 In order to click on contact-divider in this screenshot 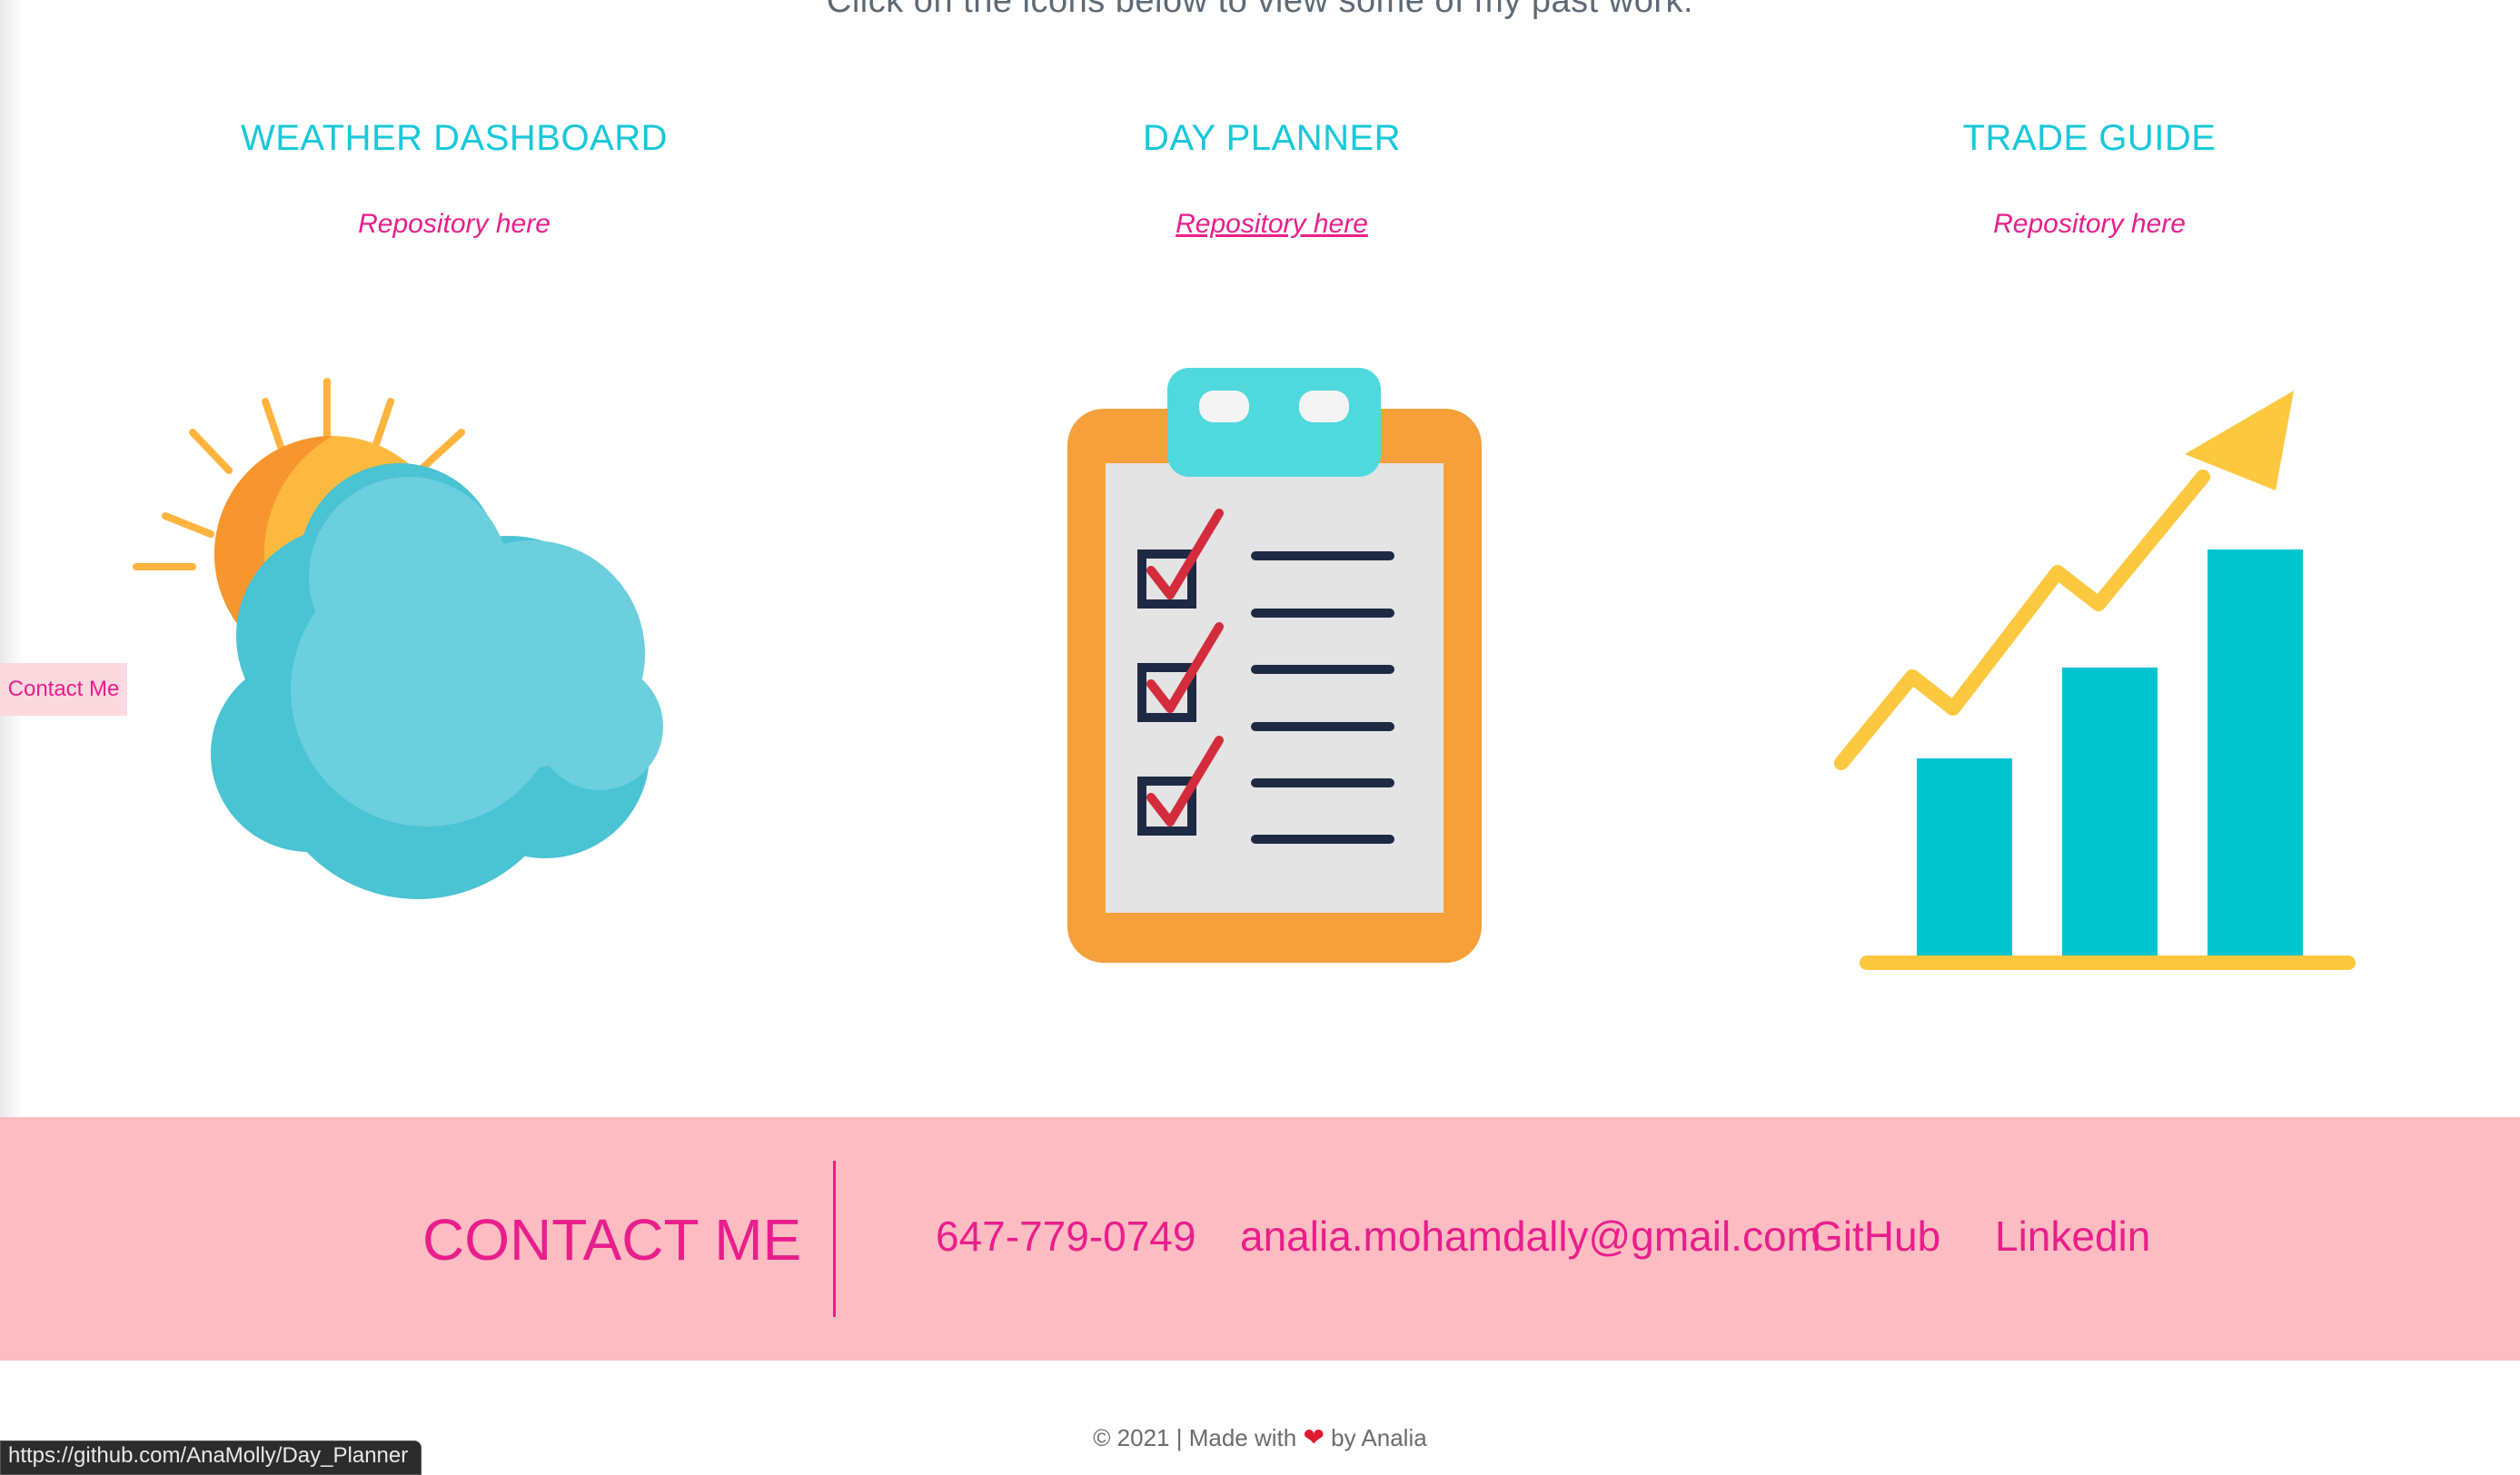, I will do `click(834, 1239)`.